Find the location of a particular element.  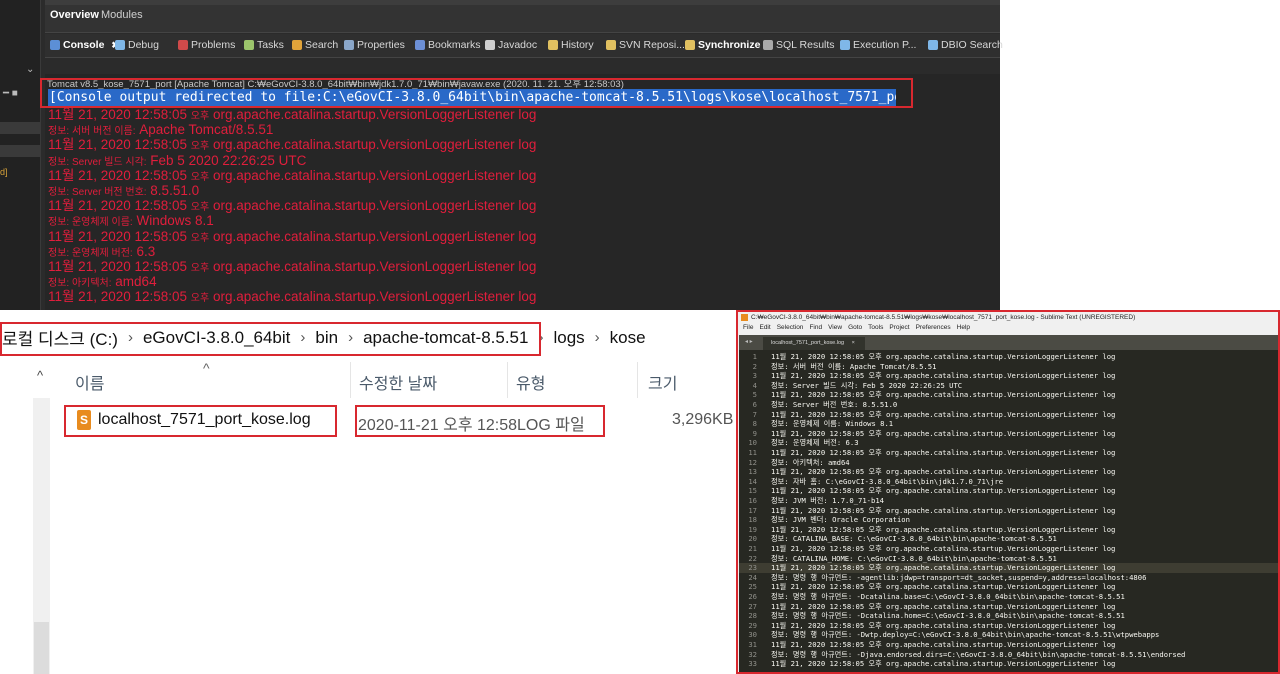

tab-label: Bookmarks is located at coordinates (454, 45).